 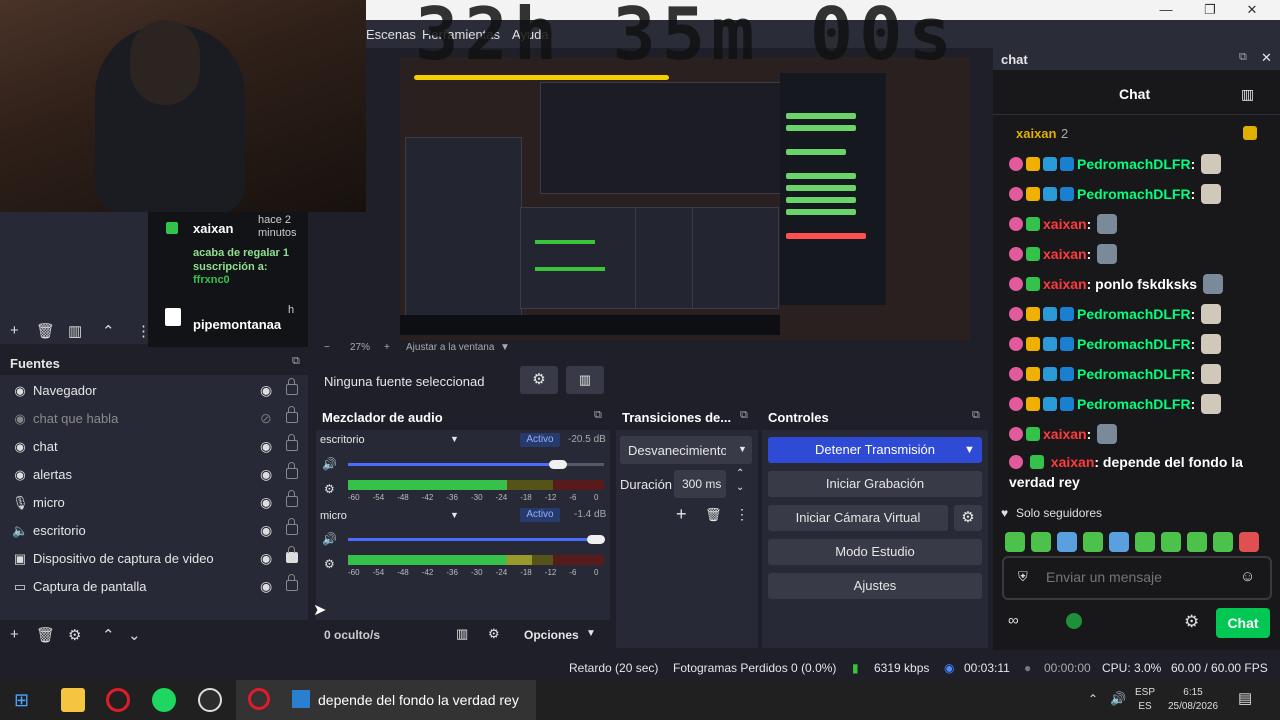 I want to click on settings-button: Ajustes, so click(x=875, y=586).